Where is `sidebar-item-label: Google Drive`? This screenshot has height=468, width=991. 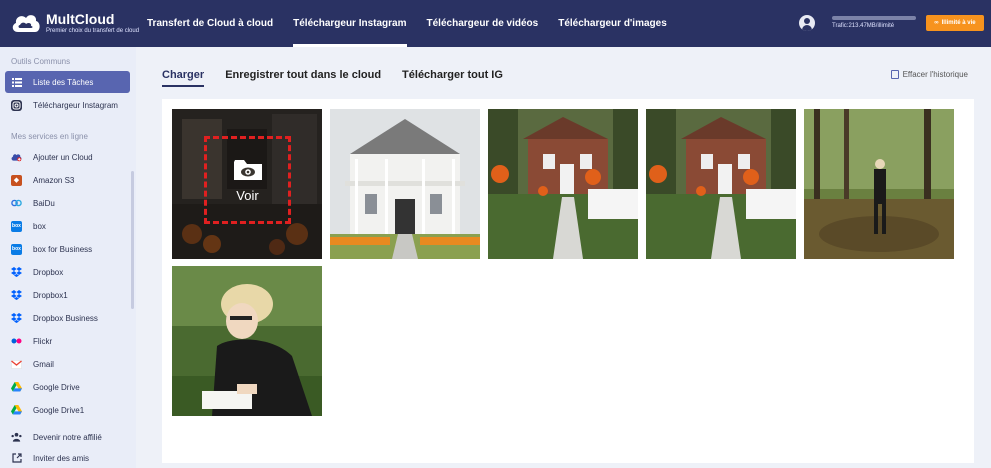
sidebar-item-label: Google Drive is located at coordinates (56, 387).